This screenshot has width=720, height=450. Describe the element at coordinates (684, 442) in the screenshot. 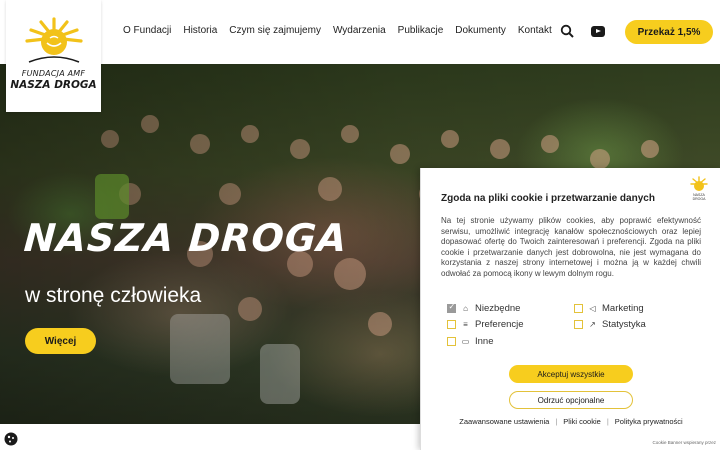

I see `powered-by-text: Cookie Banner wspierany przez` at that location.